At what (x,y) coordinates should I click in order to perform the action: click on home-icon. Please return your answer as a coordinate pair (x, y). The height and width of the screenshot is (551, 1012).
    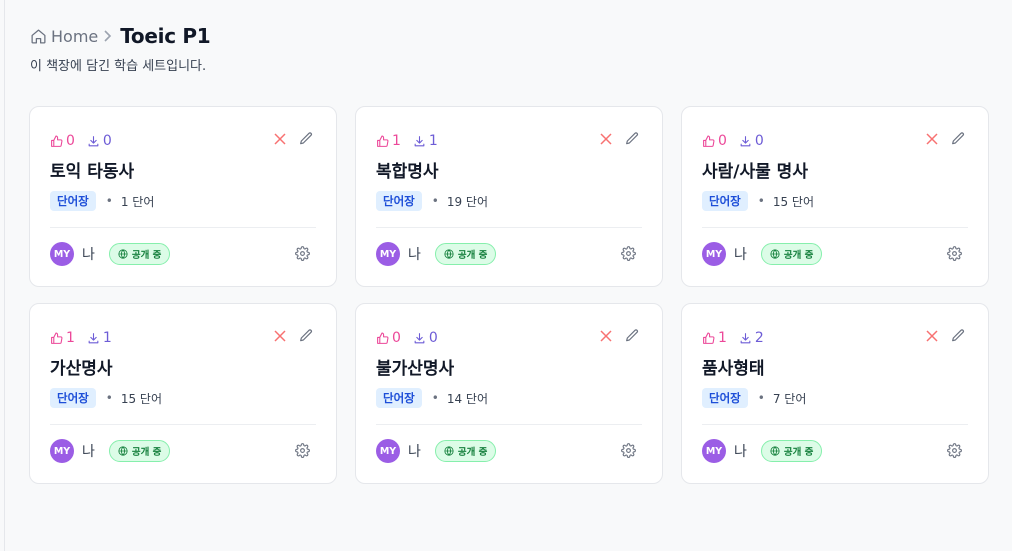
    Looking at the image, I should click on (40, 36).